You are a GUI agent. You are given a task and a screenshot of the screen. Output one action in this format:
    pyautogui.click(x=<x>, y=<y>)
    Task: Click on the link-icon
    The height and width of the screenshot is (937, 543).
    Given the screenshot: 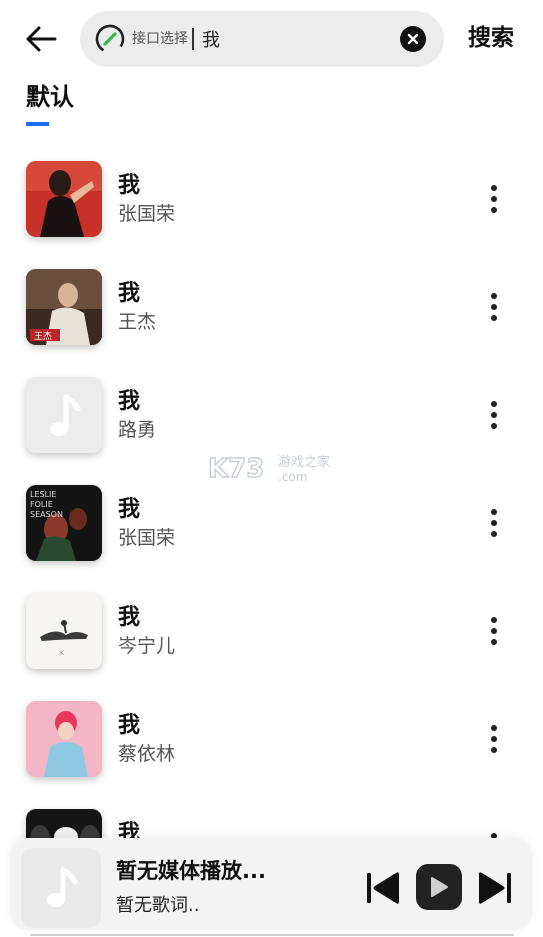 What is the action you would take?
    pyautogui.click(x=110, y=39)
    